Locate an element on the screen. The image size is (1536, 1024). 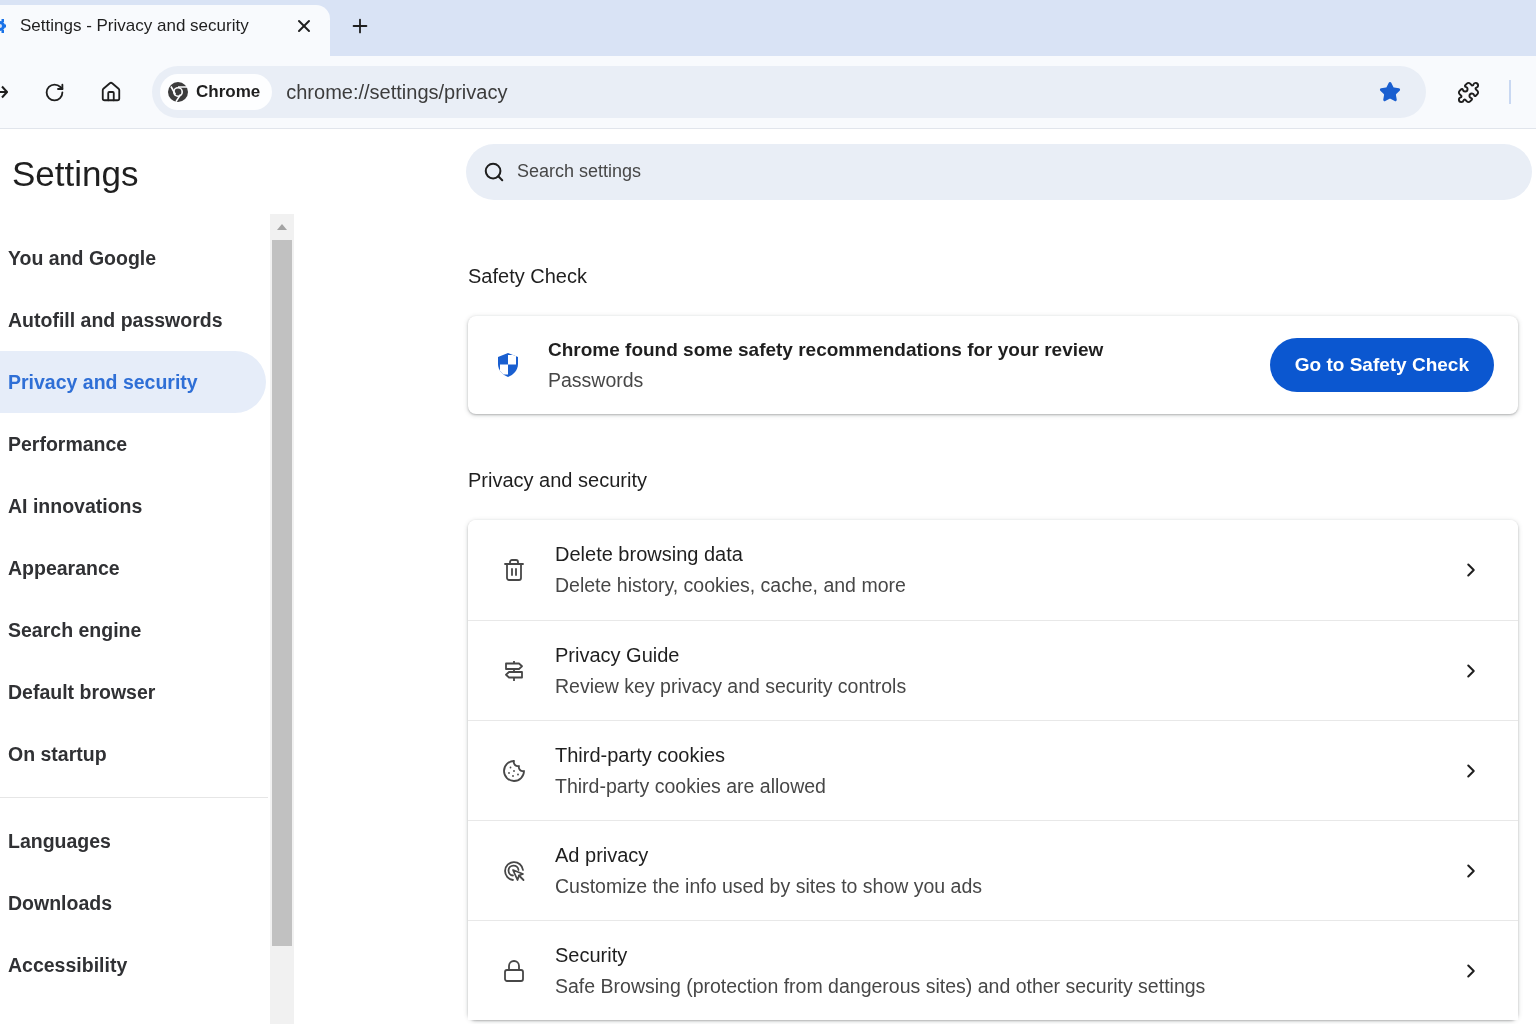
sidebar-item: Downloads is located at coordinates (133, 903).